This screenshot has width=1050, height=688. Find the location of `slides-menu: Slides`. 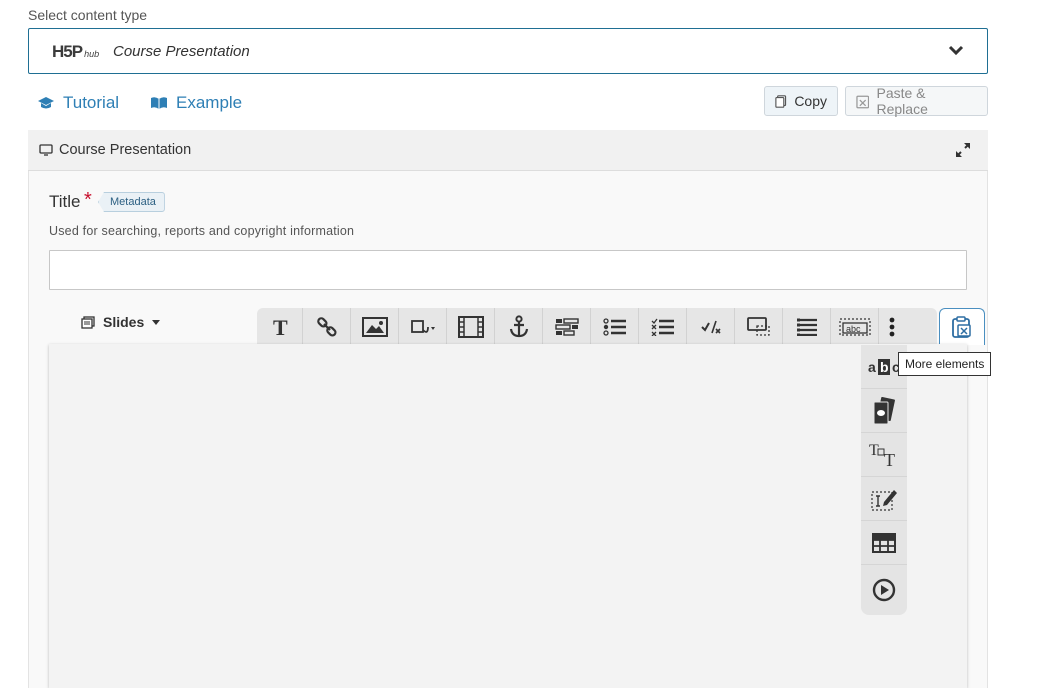

slides-menu: Slides is located at coordinates (121, 322).